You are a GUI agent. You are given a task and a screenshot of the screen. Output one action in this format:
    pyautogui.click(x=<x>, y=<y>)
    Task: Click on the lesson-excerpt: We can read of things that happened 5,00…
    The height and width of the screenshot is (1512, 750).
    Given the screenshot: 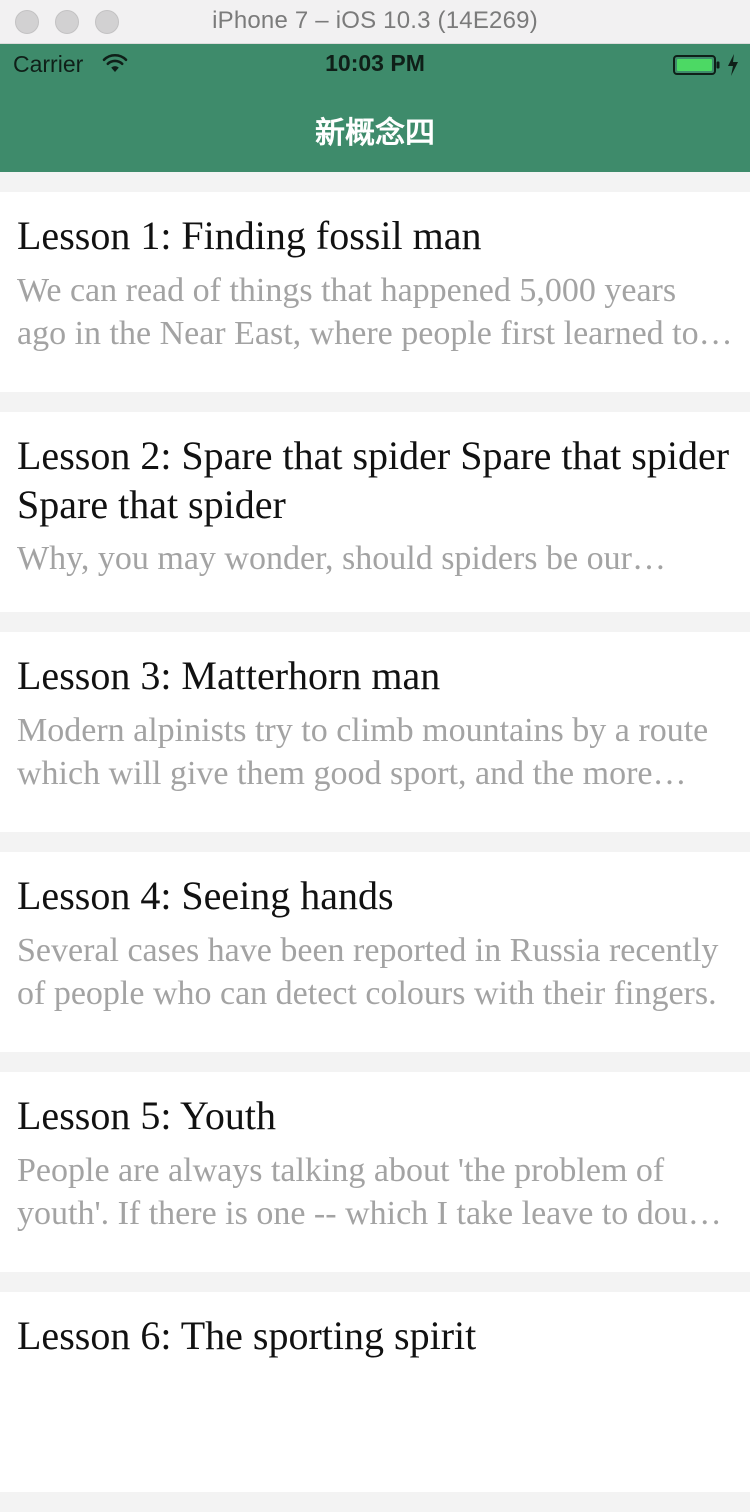 What is the action you would take?
    pyautogui.click(x=358, y=312)
    